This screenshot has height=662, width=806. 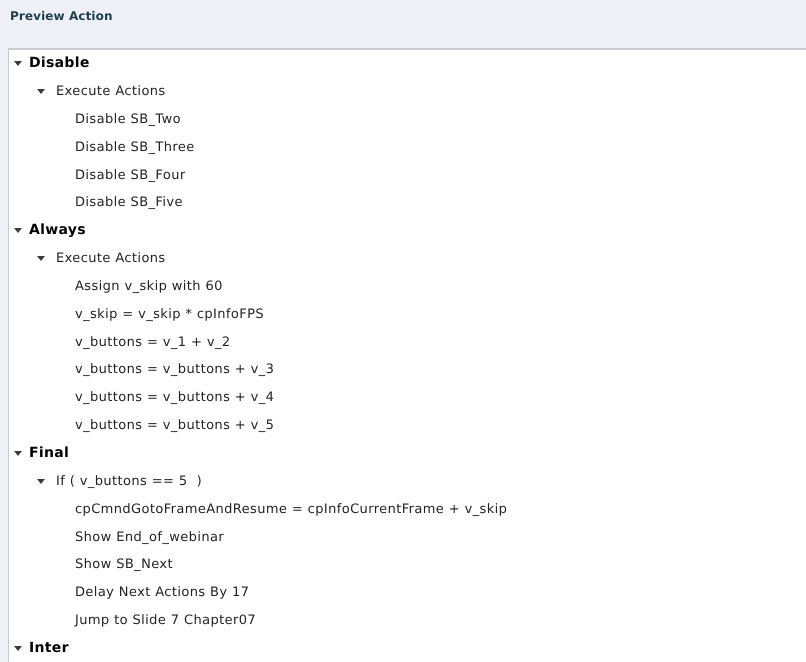 What do you see at coordinates (152, 342) in the screenshot?
I see `tree-item: v_buttons = v_1 + v_2` at bounding box center [152, 342].